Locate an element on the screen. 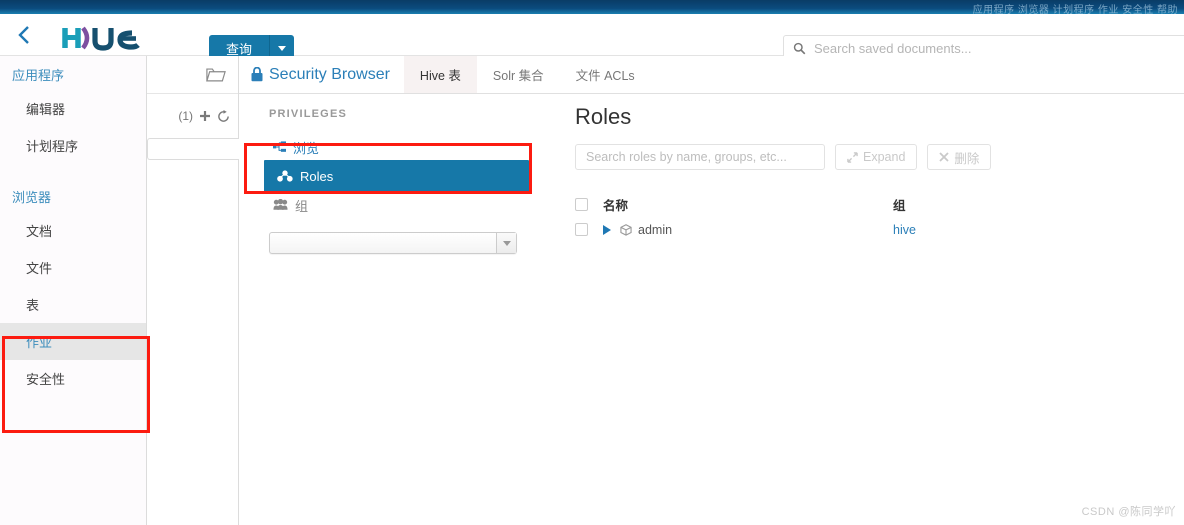  row-name: admin is located at coordinates (646, 230).